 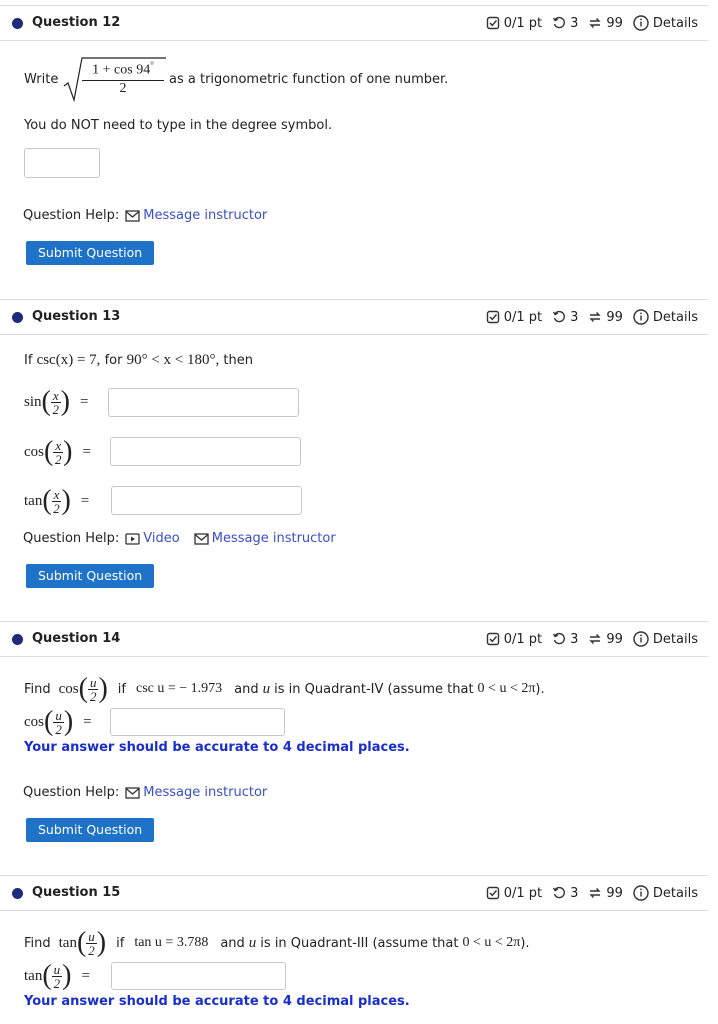 What do you see at coordinates (525, 943) in the screenshot?
I see `close-paren: ).` at bounding box center [525, 943].